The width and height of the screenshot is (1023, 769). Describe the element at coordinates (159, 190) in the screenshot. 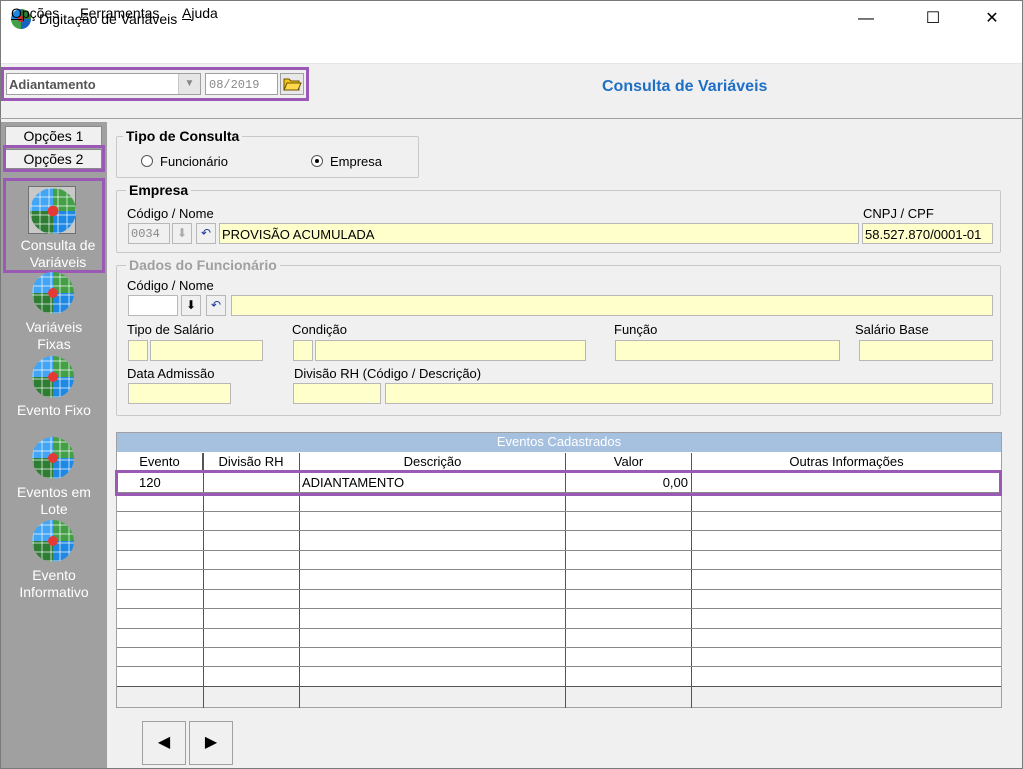

I see `empresa-title: Empresa` at that location.